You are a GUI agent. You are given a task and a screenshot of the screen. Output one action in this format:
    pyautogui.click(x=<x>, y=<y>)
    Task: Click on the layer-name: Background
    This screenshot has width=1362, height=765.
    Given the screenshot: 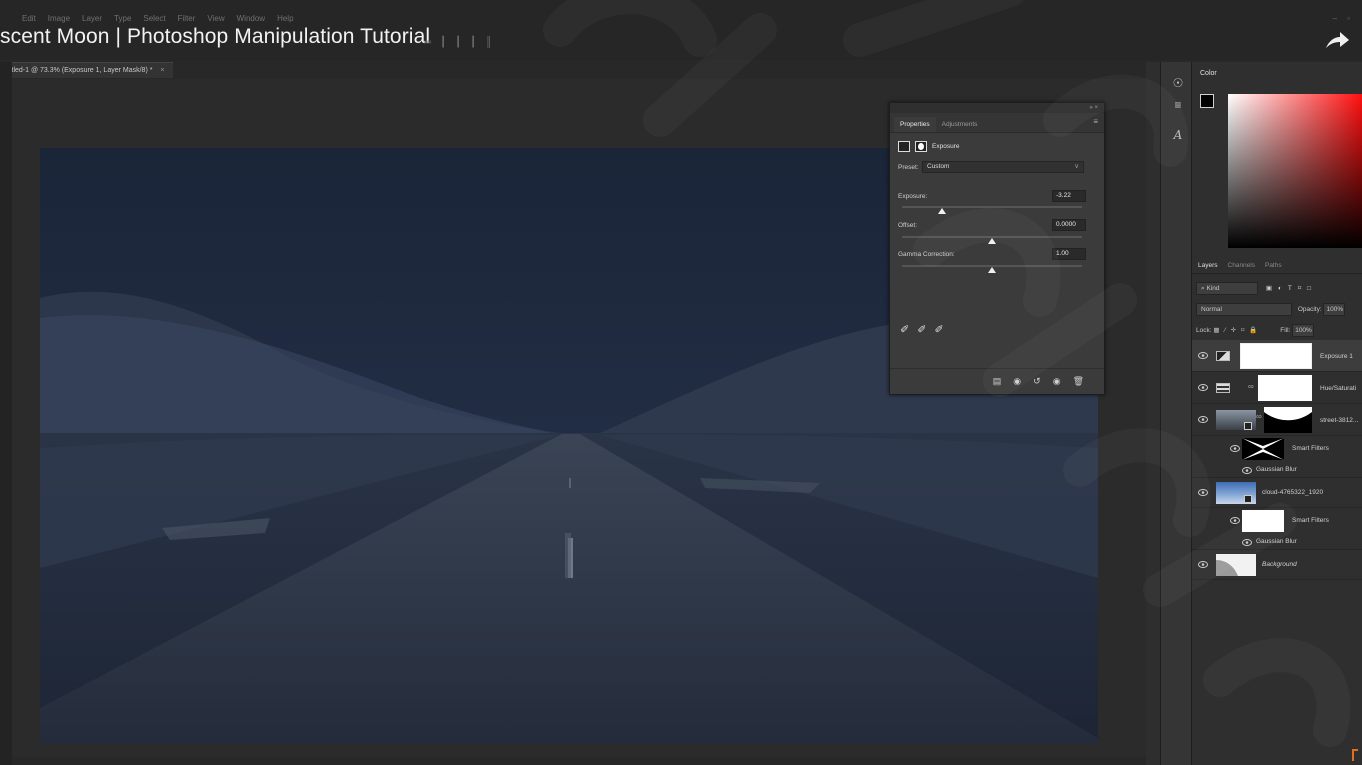 What is the action you would take?
    pyautogui.click(x=1279, y=564)
    